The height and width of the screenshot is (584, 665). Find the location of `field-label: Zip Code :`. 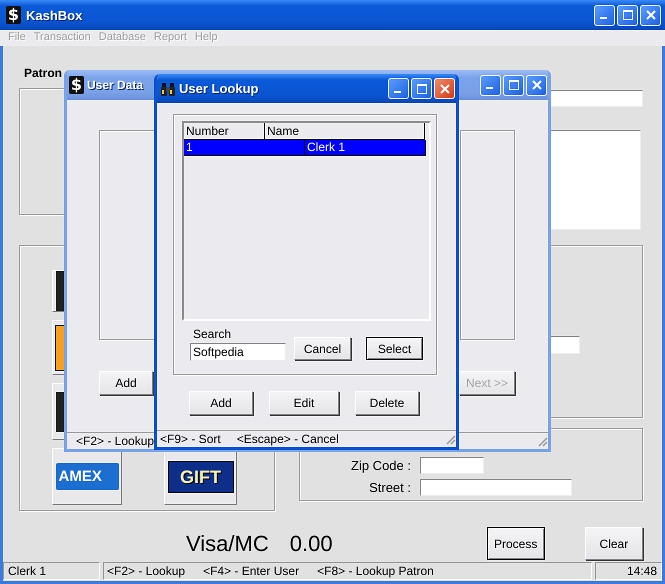

field-label: Zip Code : is located at coordinates (380, 465).